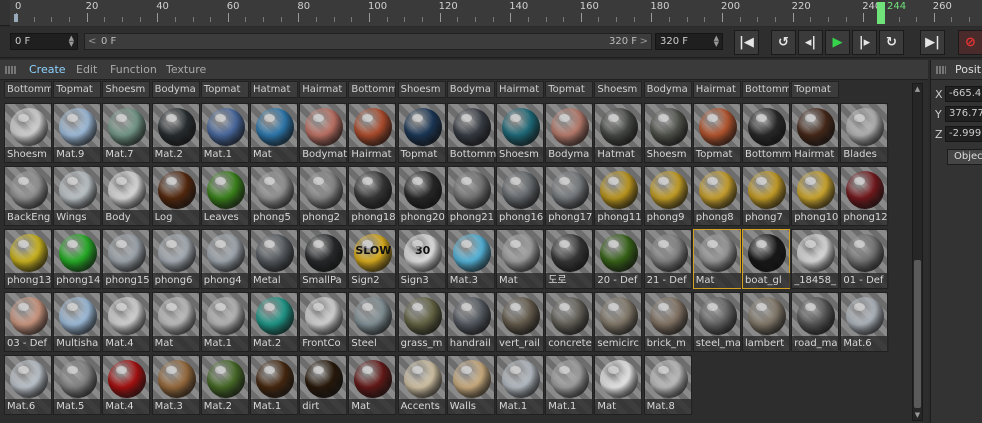 This screenshot has height=423, width=982. What do you see at coordinates (324, 196) in the screenshot?
I see `material-tile: phong2` at bounding box center [324, 196].